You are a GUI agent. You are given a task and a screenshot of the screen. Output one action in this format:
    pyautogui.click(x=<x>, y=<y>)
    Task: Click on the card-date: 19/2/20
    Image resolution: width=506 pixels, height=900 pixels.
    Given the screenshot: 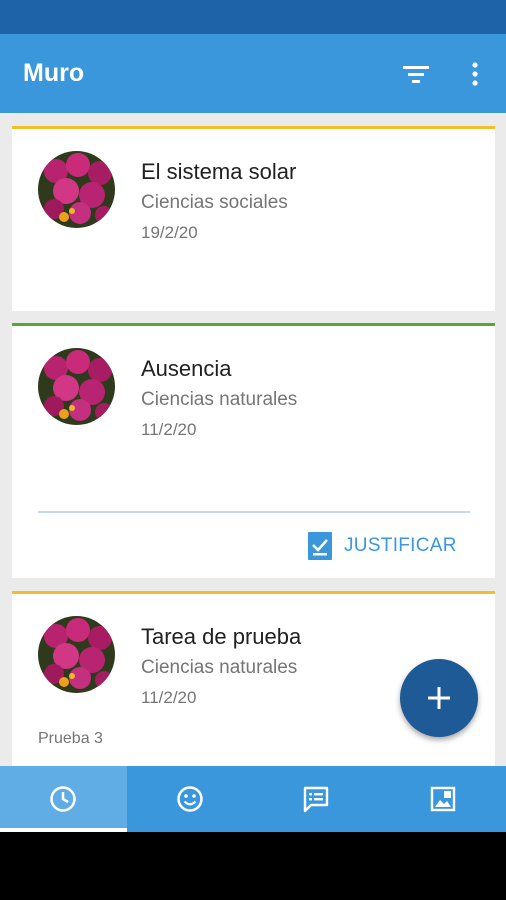 What is the action you would take?
    pyautogui.click(x=169, y=232)
    